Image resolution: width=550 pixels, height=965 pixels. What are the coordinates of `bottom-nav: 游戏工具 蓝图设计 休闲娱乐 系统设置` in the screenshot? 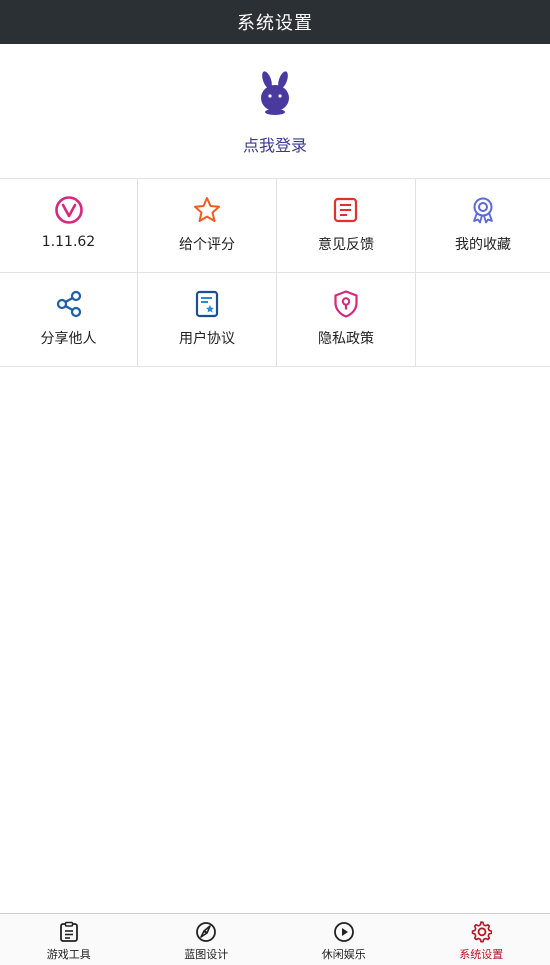 It's located at (275, 939).